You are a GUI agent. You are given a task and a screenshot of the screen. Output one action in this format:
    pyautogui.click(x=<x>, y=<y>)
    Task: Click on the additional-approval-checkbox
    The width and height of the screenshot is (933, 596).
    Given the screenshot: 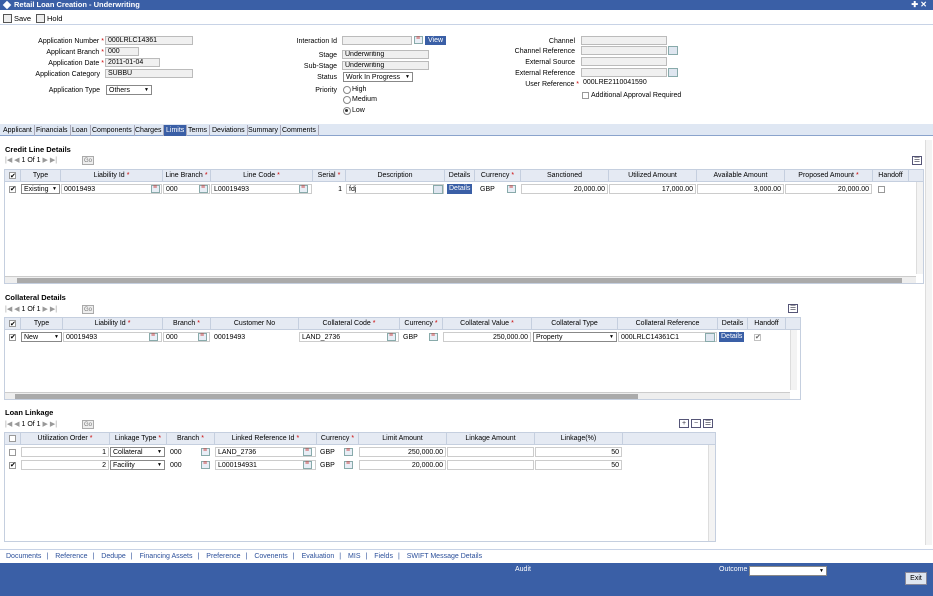 What is the action you would take?
    pyautogui.click(x=585, y=95)
    